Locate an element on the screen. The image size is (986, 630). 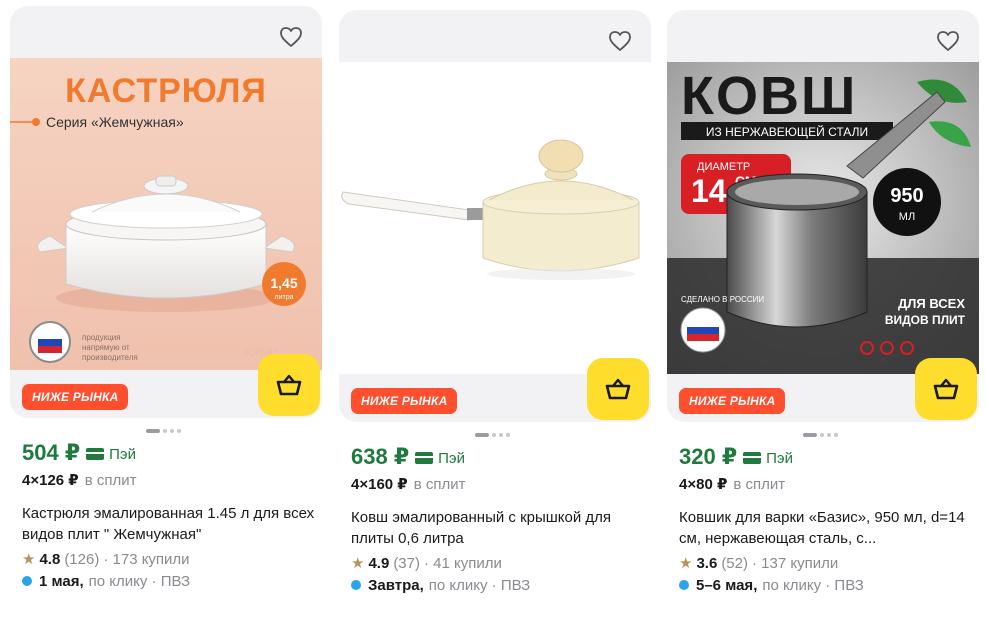
split-payment: 4×126 ₽ в сплит is located at coordinates (172, 482).